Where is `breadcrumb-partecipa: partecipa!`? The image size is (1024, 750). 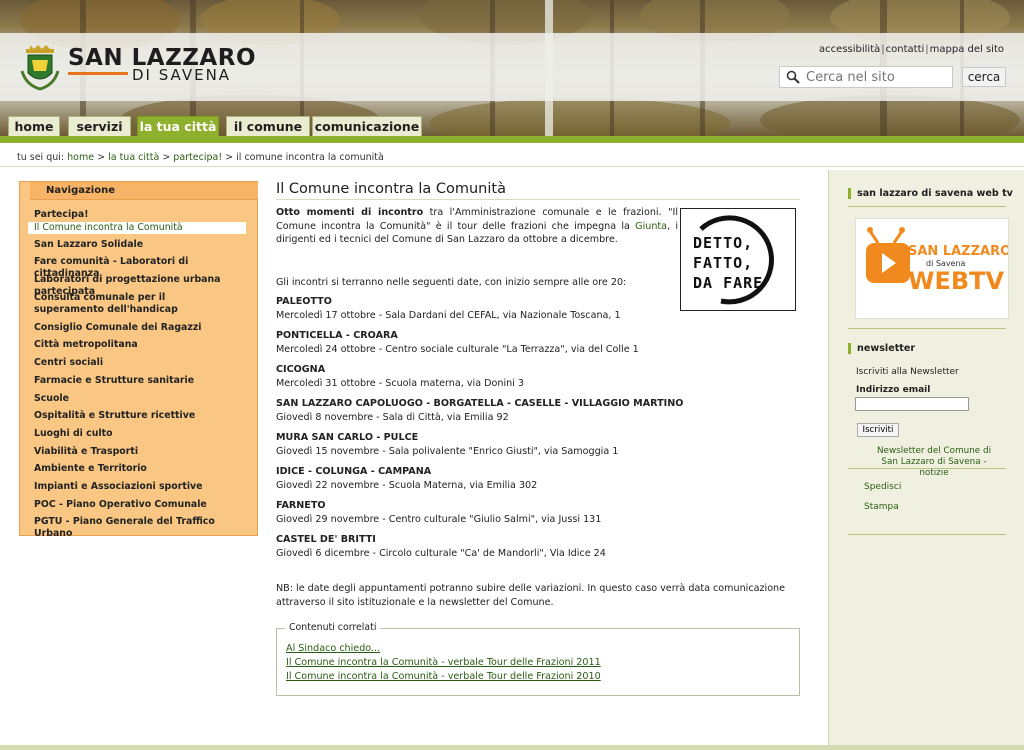
breadcrumb-partecipa: partecipa! is located at coordinates (197, 157).